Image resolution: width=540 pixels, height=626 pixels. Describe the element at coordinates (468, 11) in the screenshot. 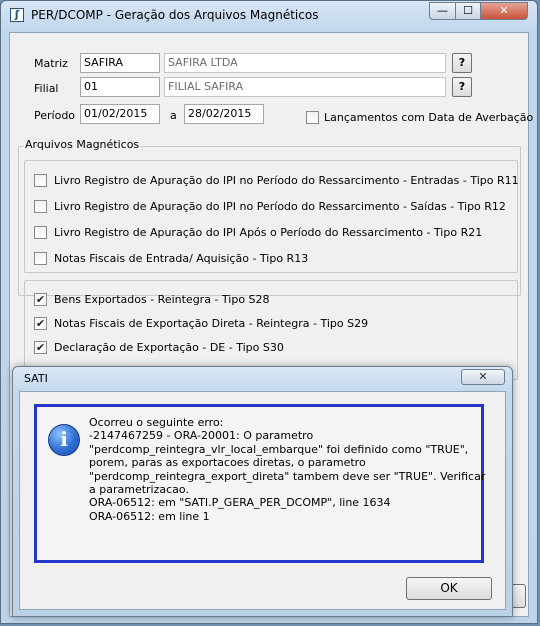

I see `maximize-button: ☐` at that location.